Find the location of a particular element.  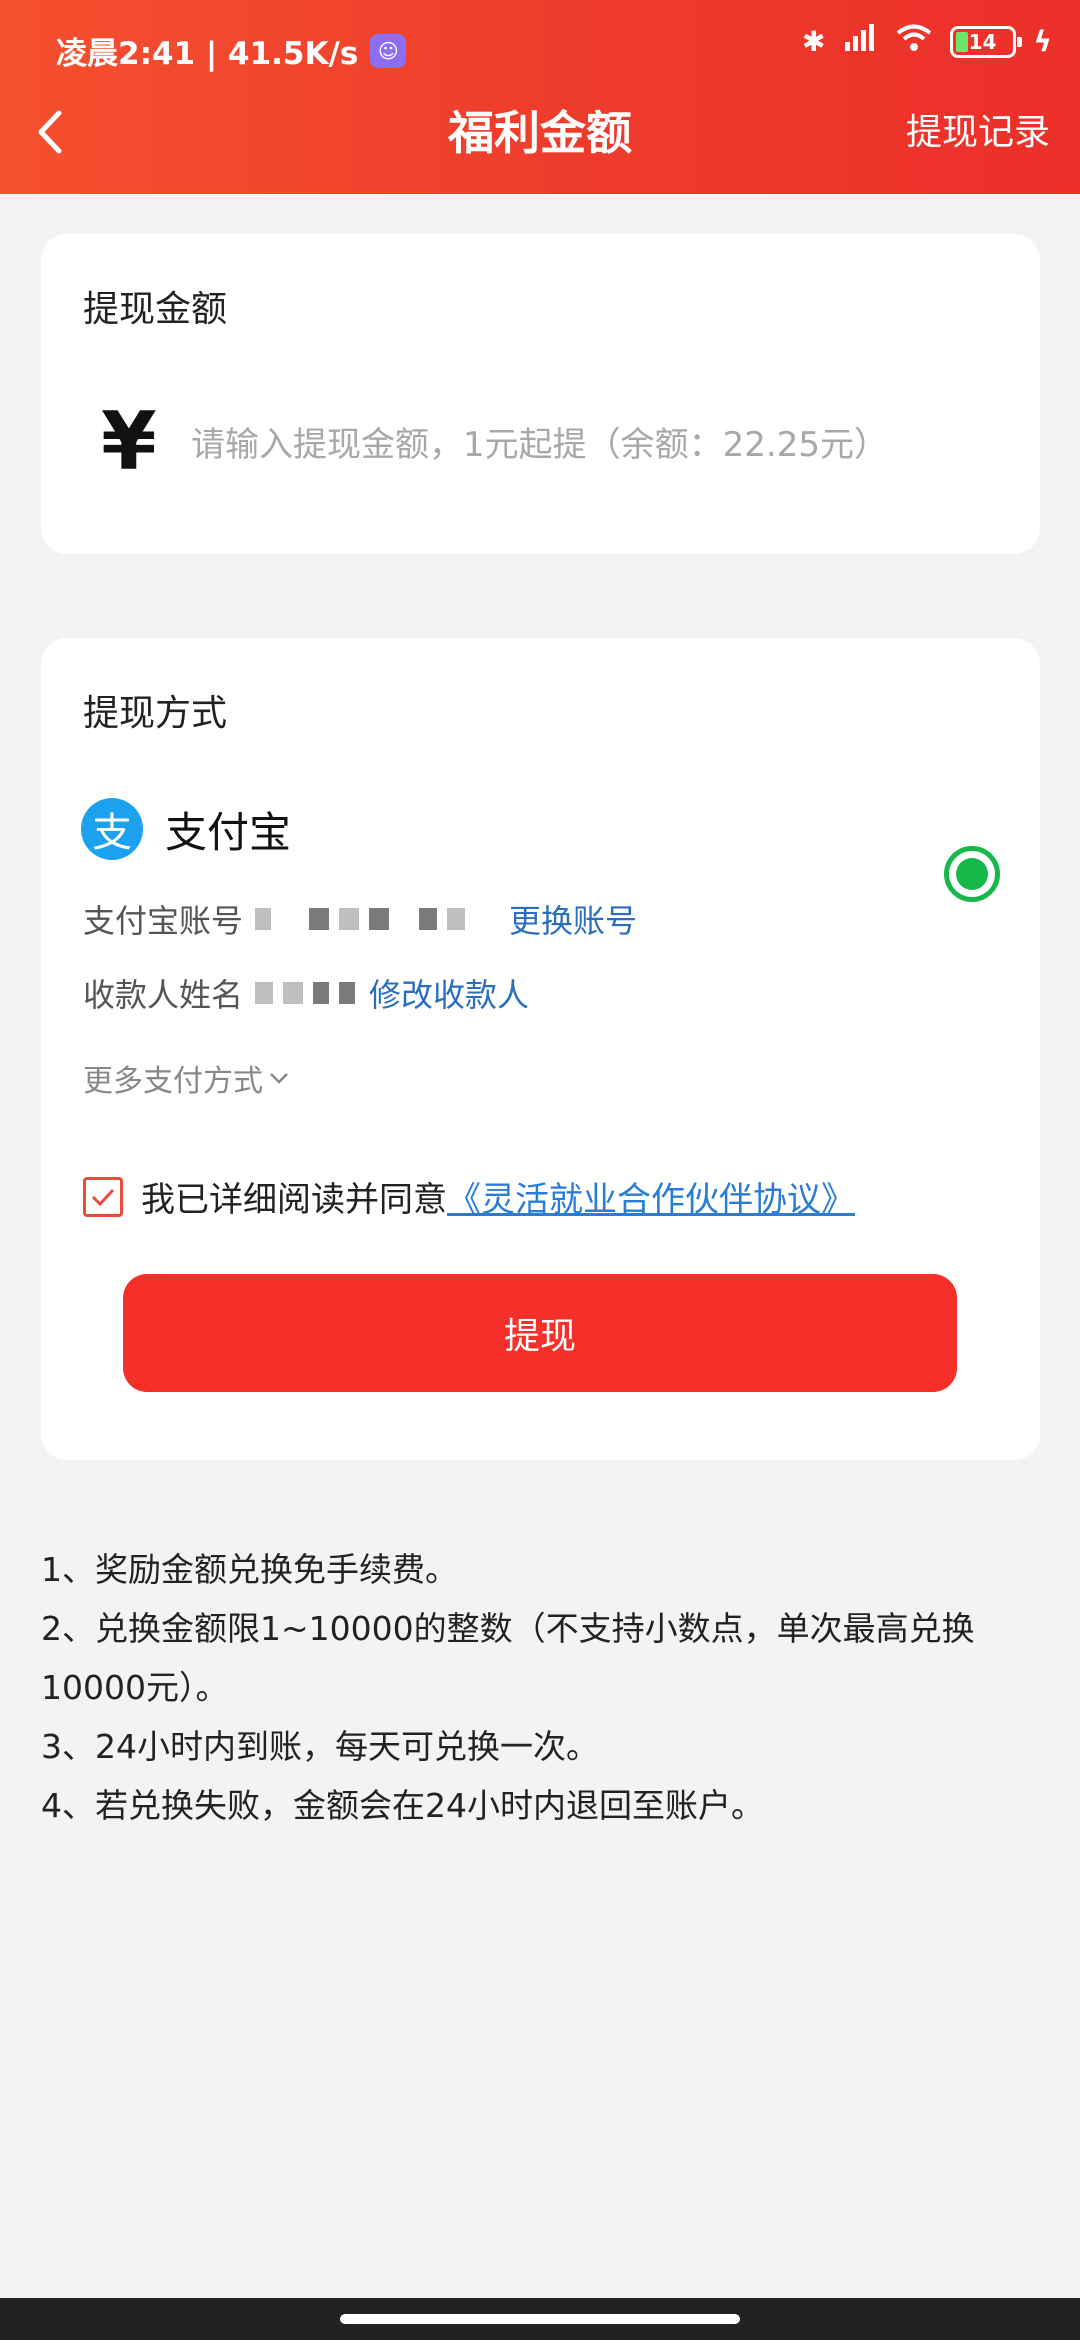

yen-icon: ¥ is located at coordinates (129, 441).